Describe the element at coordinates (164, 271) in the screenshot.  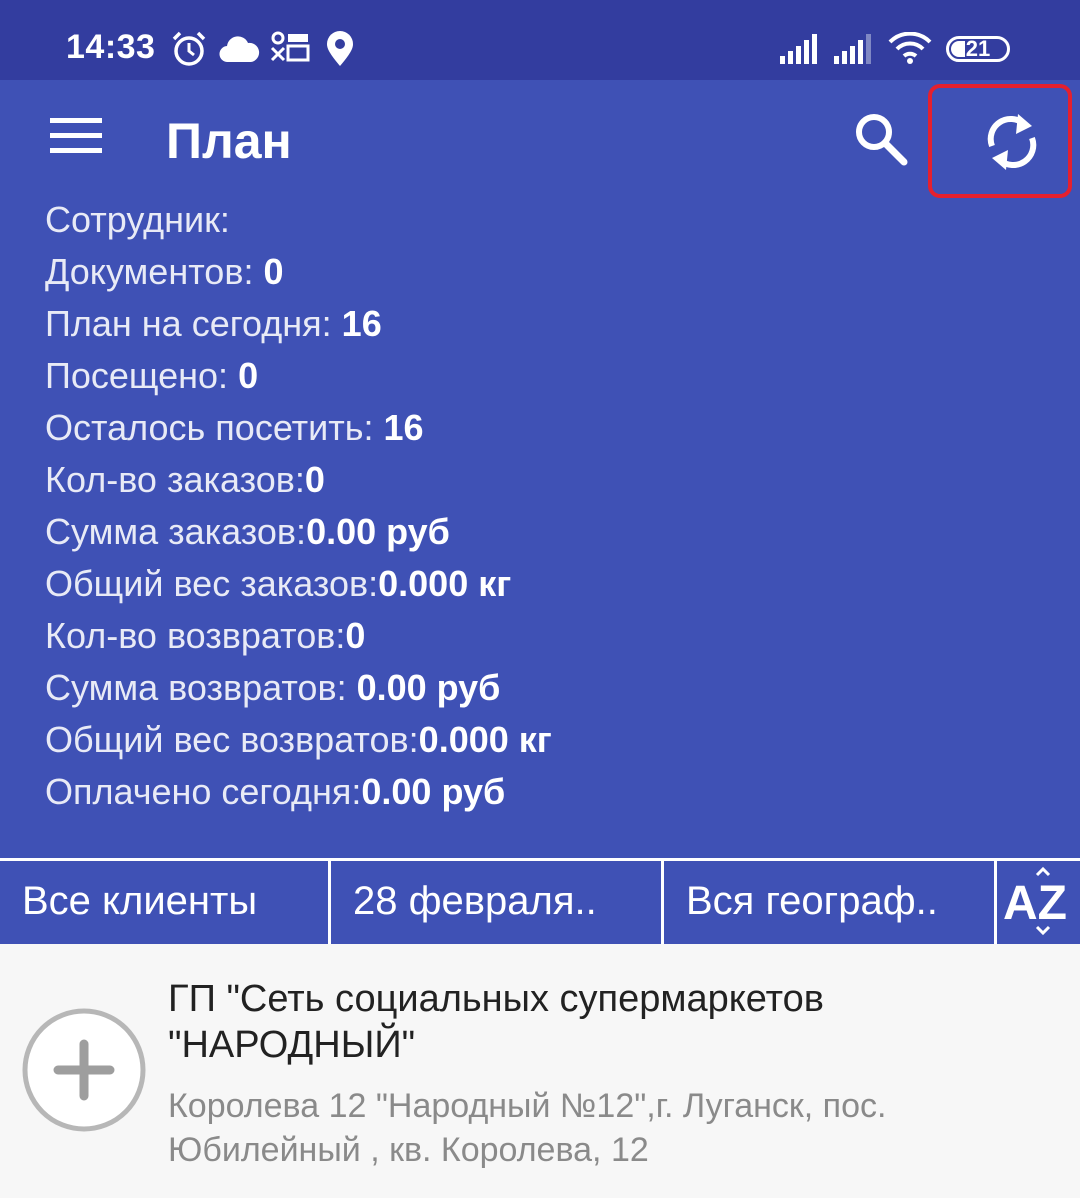
I see `stat-documents: Документов: 0` at that location.